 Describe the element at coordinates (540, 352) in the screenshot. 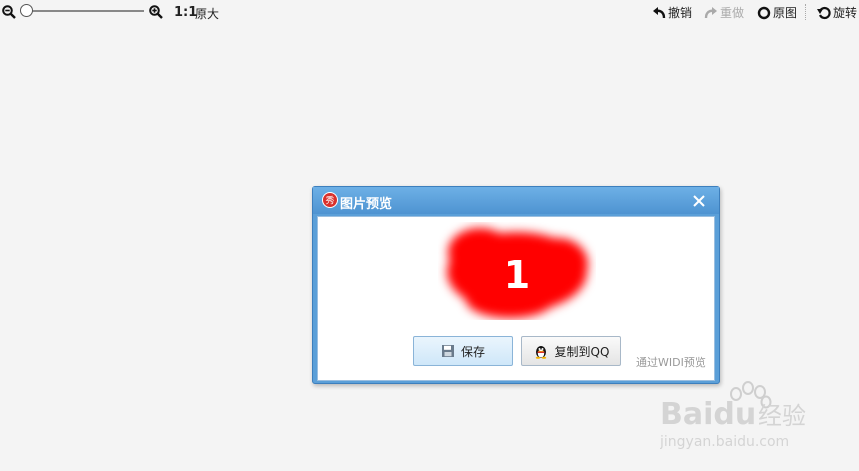

I see `qq-penguin-icon` at that location.